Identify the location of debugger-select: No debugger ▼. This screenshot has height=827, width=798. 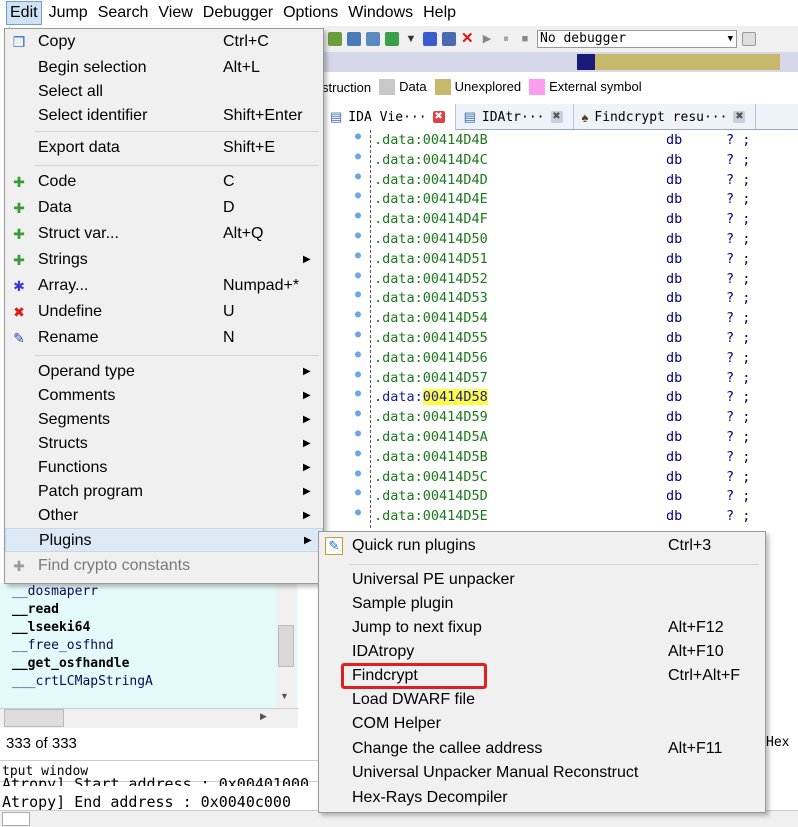
(637, 39).